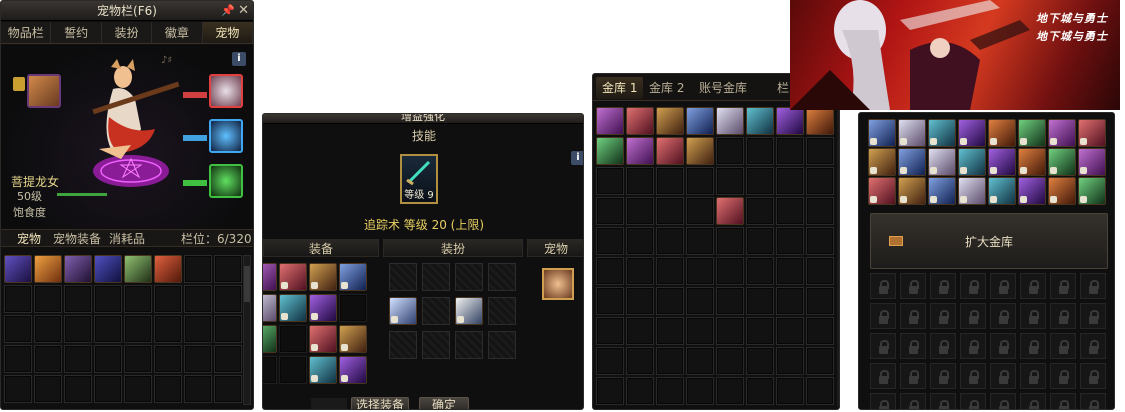  What do you see at coordinates (226, 181) in the screenshot?
I see `pet-slot-green` at bounding box center [226, 181].